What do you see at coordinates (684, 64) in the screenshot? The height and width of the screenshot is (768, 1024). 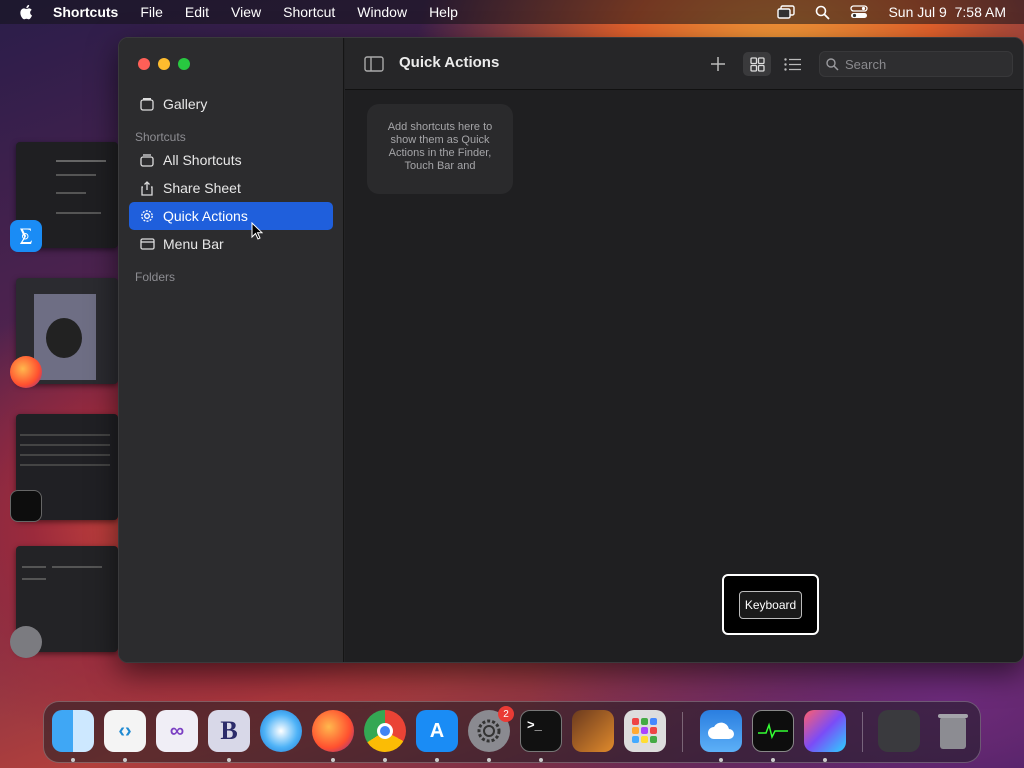 I see `toolbar: Quick Actions` at bounding box center [684, 64].